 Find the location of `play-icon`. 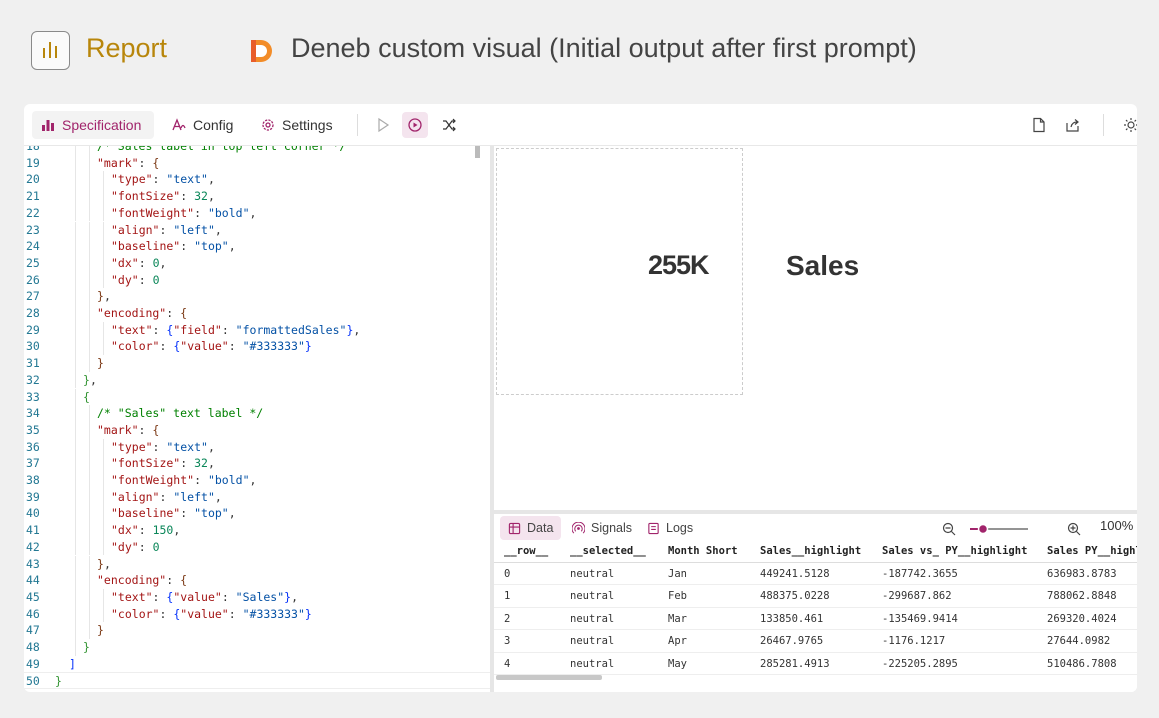

play-icon is located at coordinates (384, 125).